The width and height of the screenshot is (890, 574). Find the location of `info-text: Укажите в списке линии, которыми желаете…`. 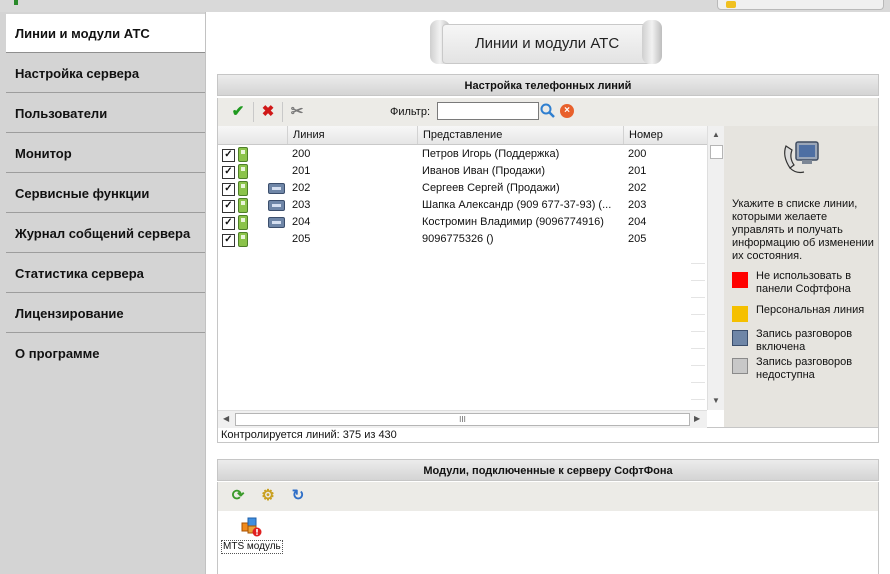

info-text: Укажите в списке линии, которыми желаете… is located at coordinates (803, 230).